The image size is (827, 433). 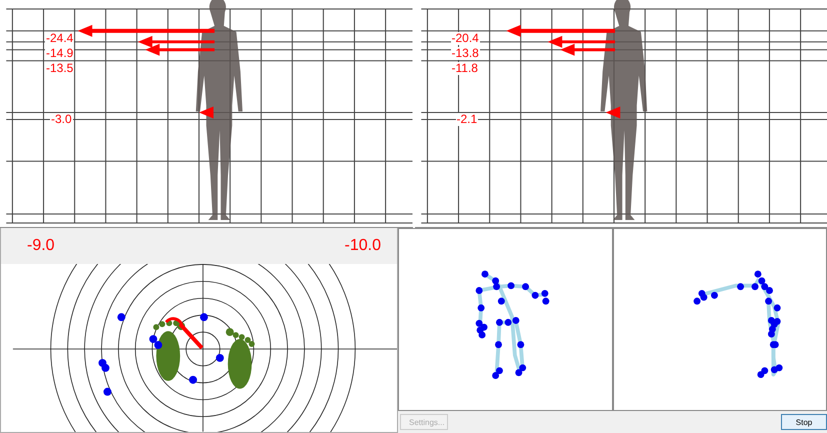 What do you see at coordinates (467, 119) in the screenshot?
I see `deviation-reading: -2.1` at bounding box center [467, 119].